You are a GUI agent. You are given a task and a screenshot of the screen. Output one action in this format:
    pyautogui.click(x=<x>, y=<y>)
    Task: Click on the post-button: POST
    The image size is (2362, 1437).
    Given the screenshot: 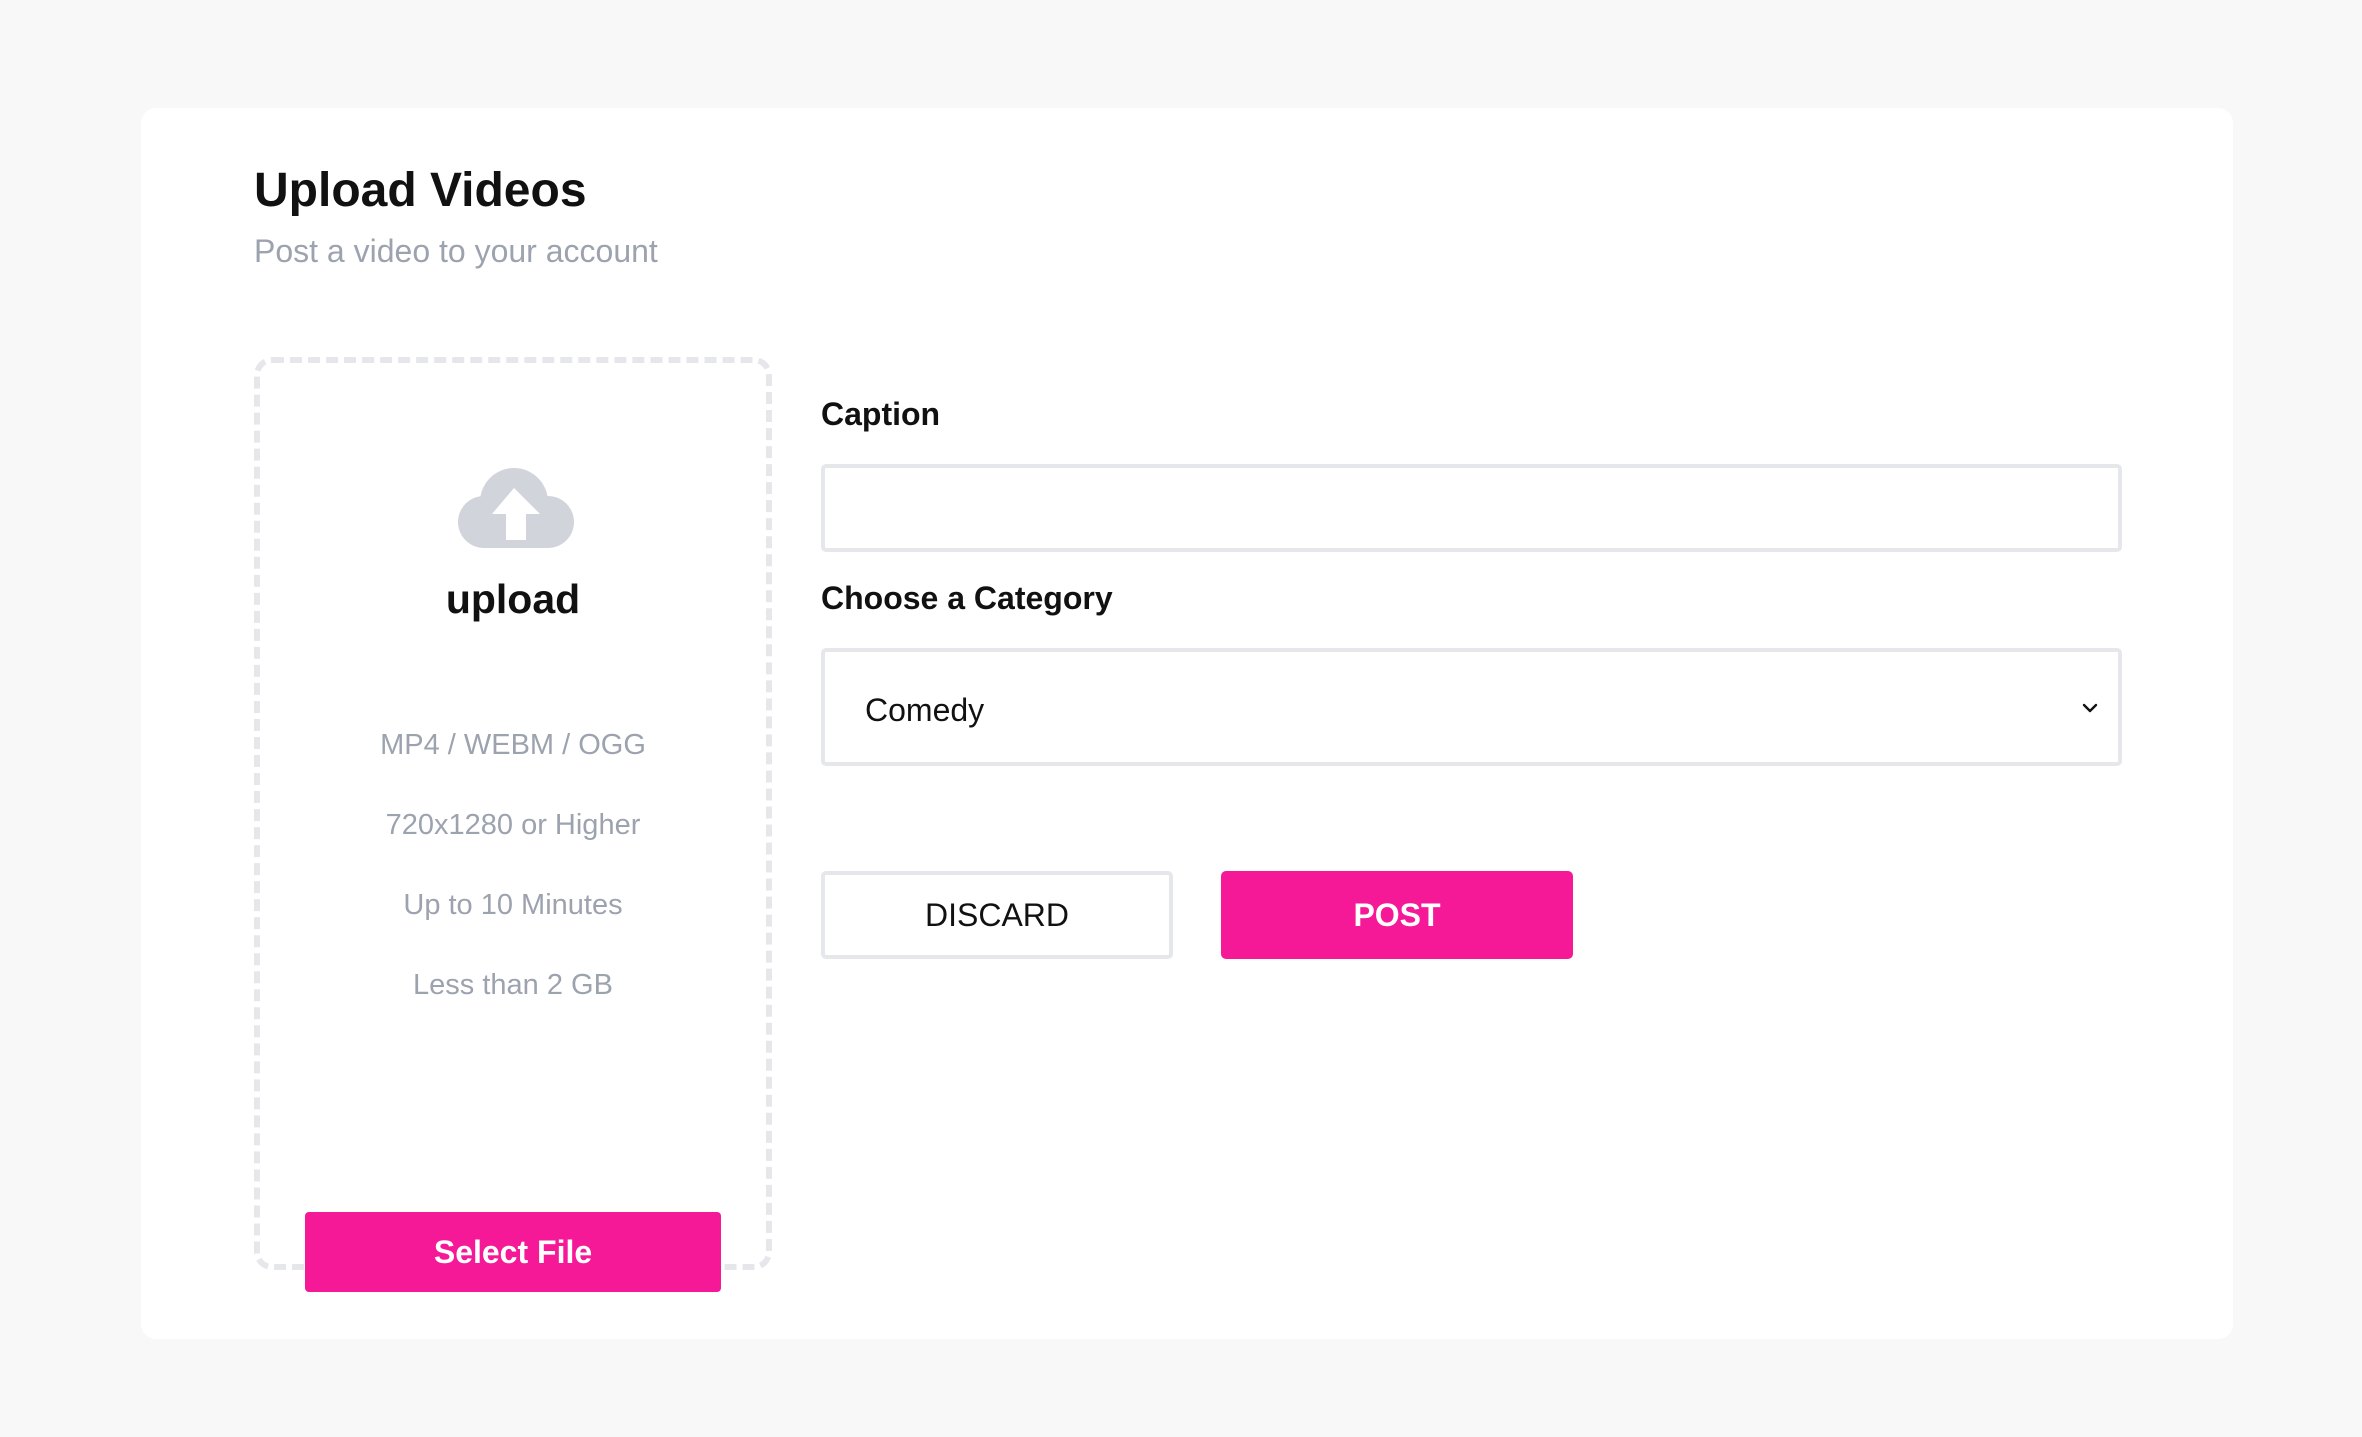 What is the action you would take?
    pyautogui.click(x=1397, y=915)
    